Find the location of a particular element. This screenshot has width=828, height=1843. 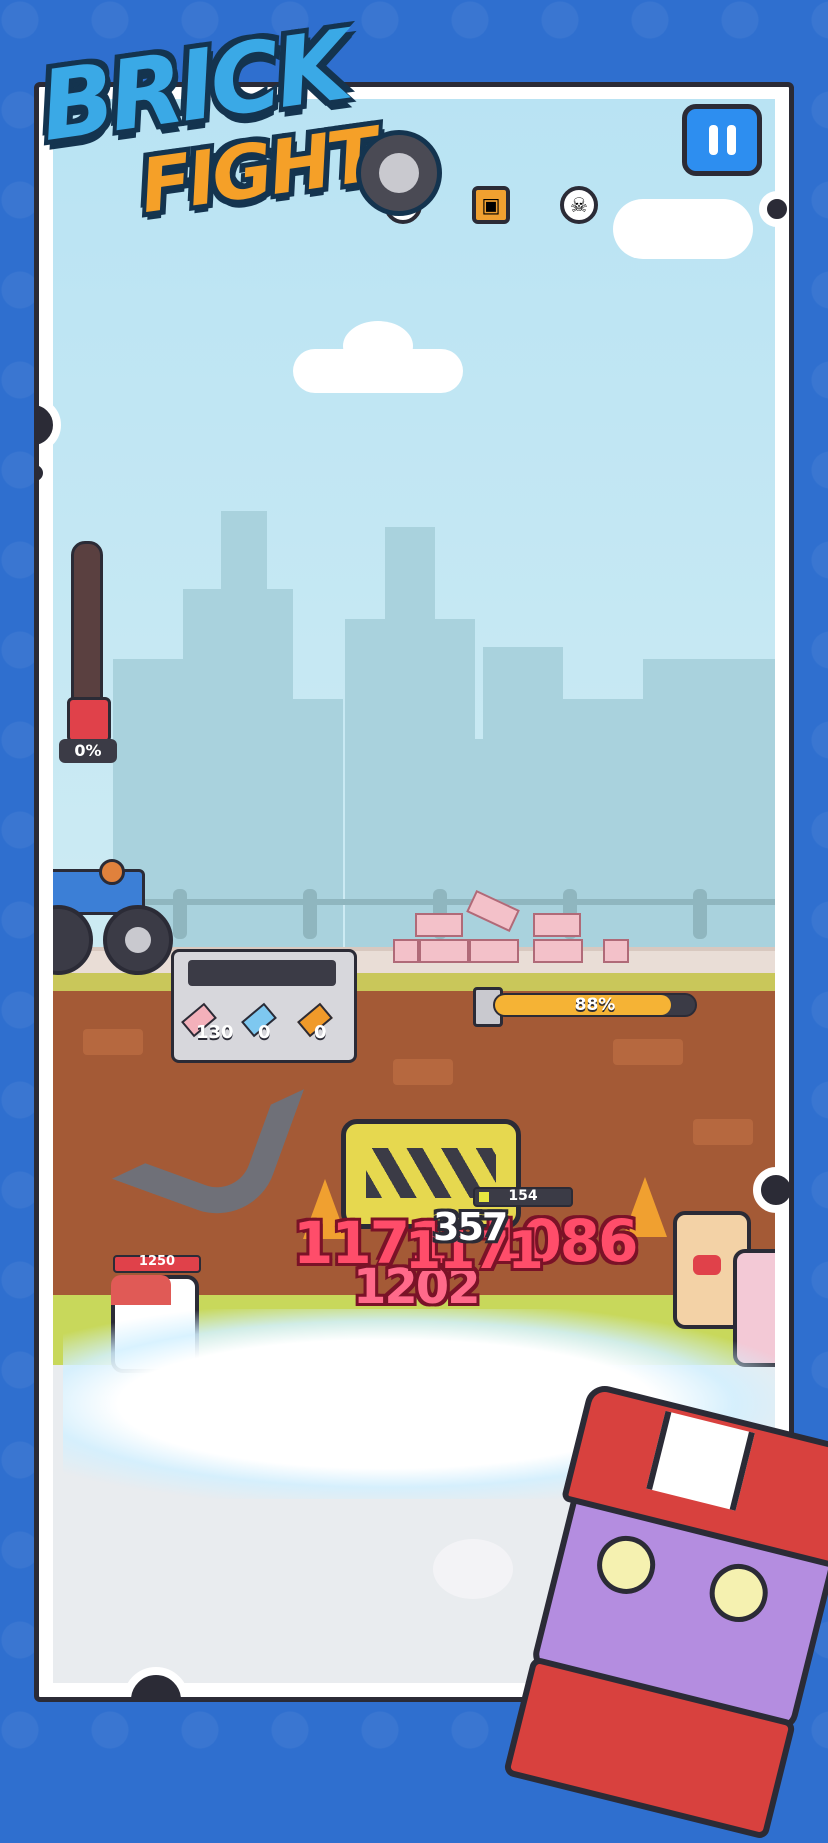

brick-pile is located at coordinates (513, 926).